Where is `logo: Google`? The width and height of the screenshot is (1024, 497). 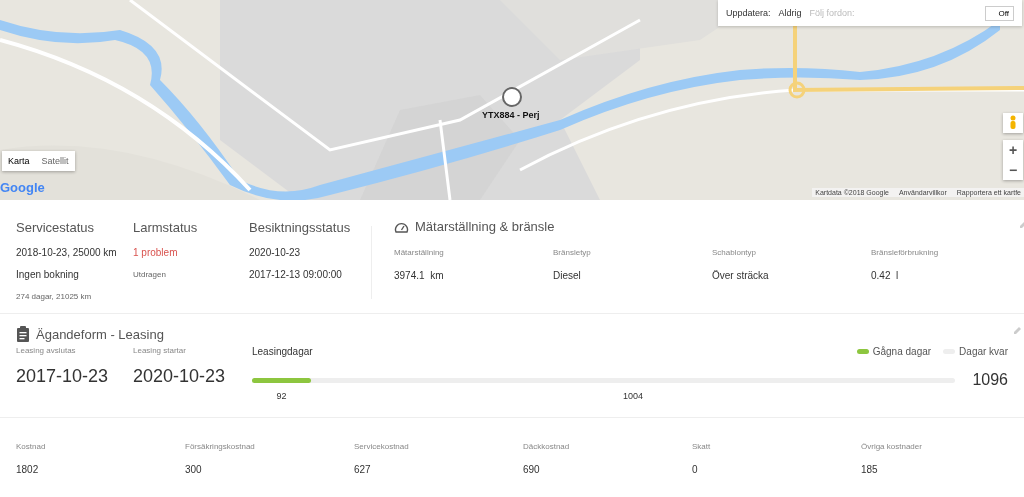
logo: Google is located at coordinates (22, 187).